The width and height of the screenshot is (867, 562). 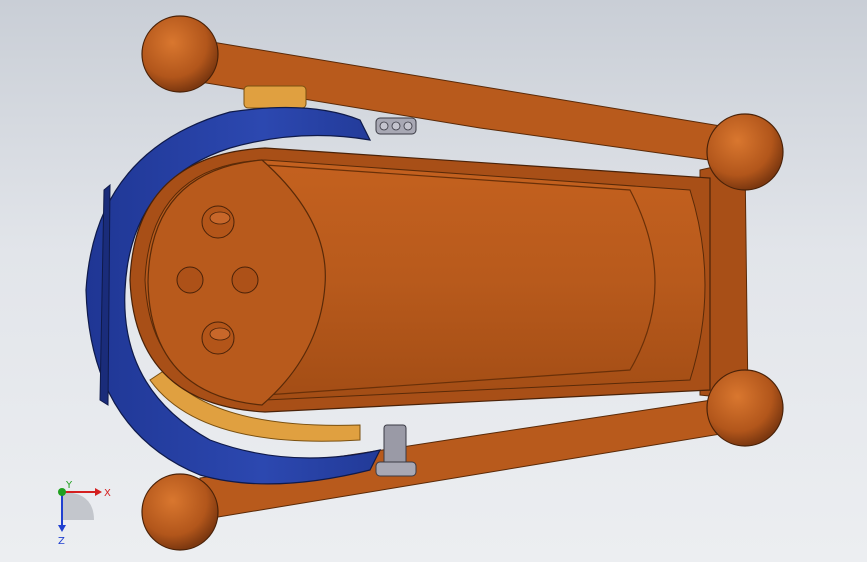 What do you see at coordinates (180, 54) in the screenshot?
I see `knob-top-left` at bounding box center [180, 54].